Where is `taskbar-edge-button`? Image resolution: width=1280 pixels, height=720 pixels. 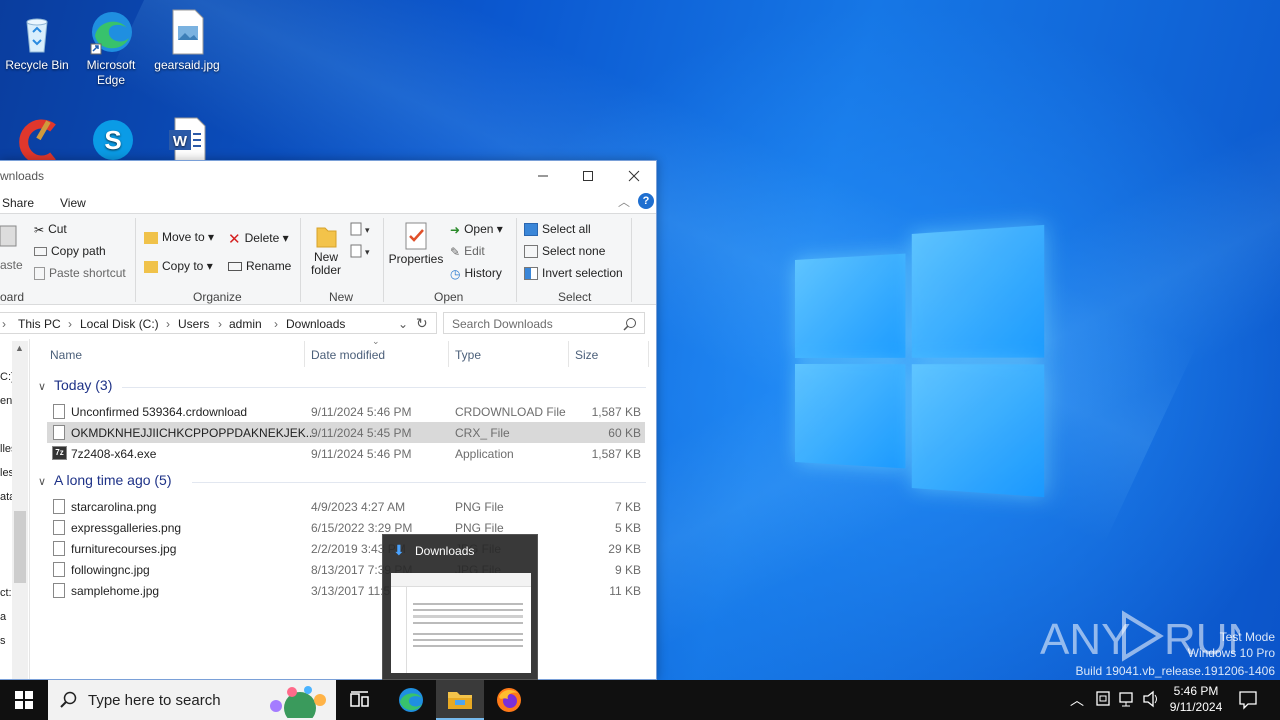
taskbar-edge-button is located at coordinates (411, 700).